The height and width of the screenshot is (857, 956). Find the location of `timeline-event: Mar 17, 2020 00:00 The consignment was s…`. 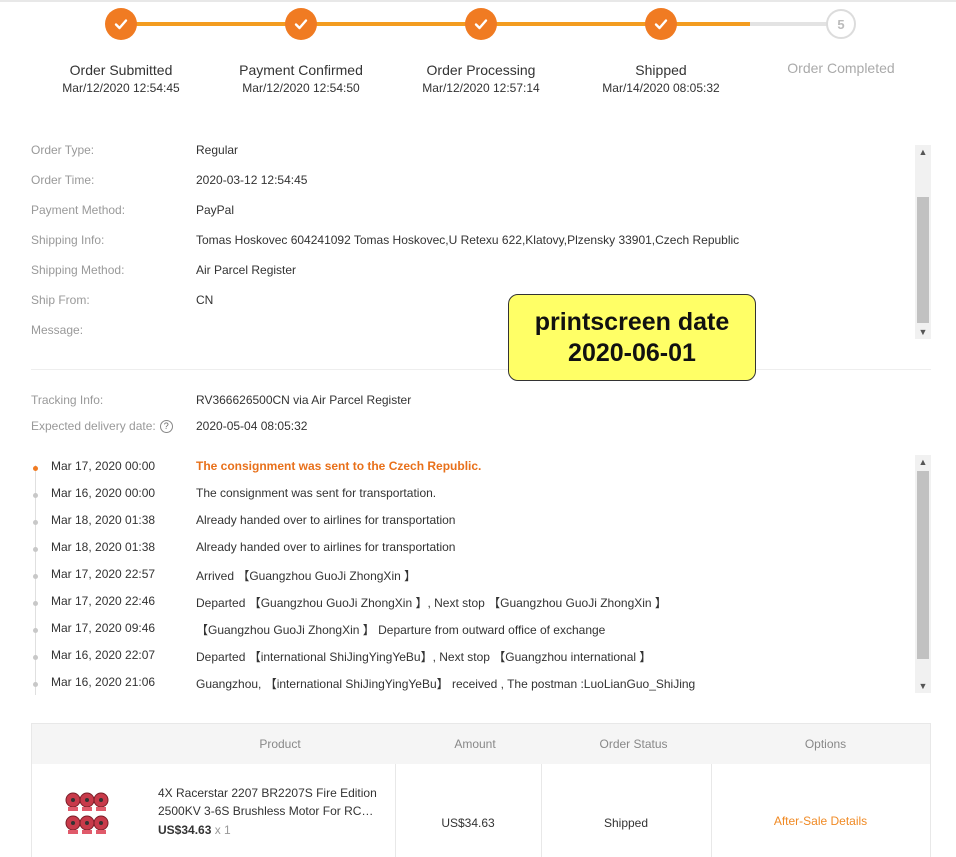

timeline-event: Mar 17, 2020 00:00 The consignment was s… is located at coordinates (471, 468).